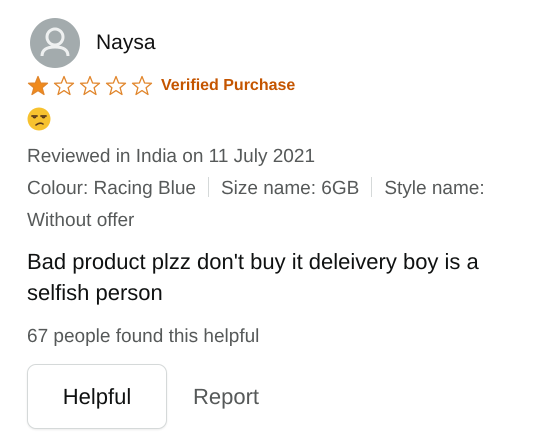 This screenshot has width=550, height=439. I want to click on verified-purchase-label: Verified Purchase, so click(228, 85).